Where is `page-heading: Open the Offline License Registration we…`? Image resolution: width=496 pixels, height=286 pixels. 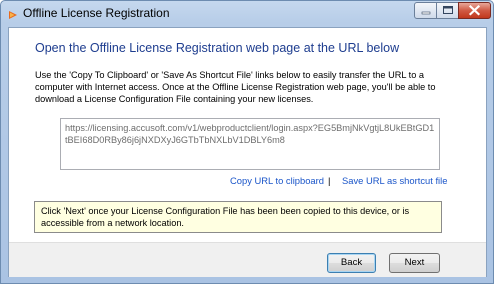 page-heading: Open the Offline License Registration we… is located at coordinates (217, 48).